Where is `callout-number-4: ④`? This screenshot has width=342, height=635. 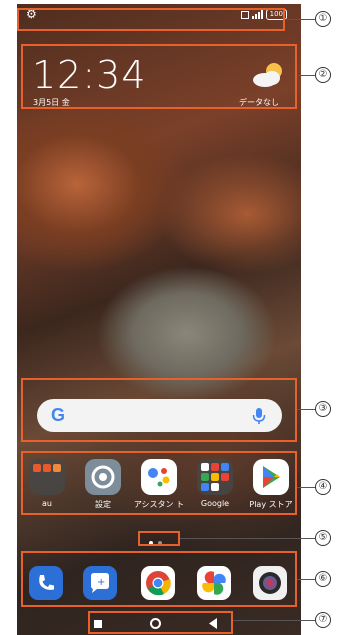 callout-number-4: ④ is located at coordinates (323, 487).